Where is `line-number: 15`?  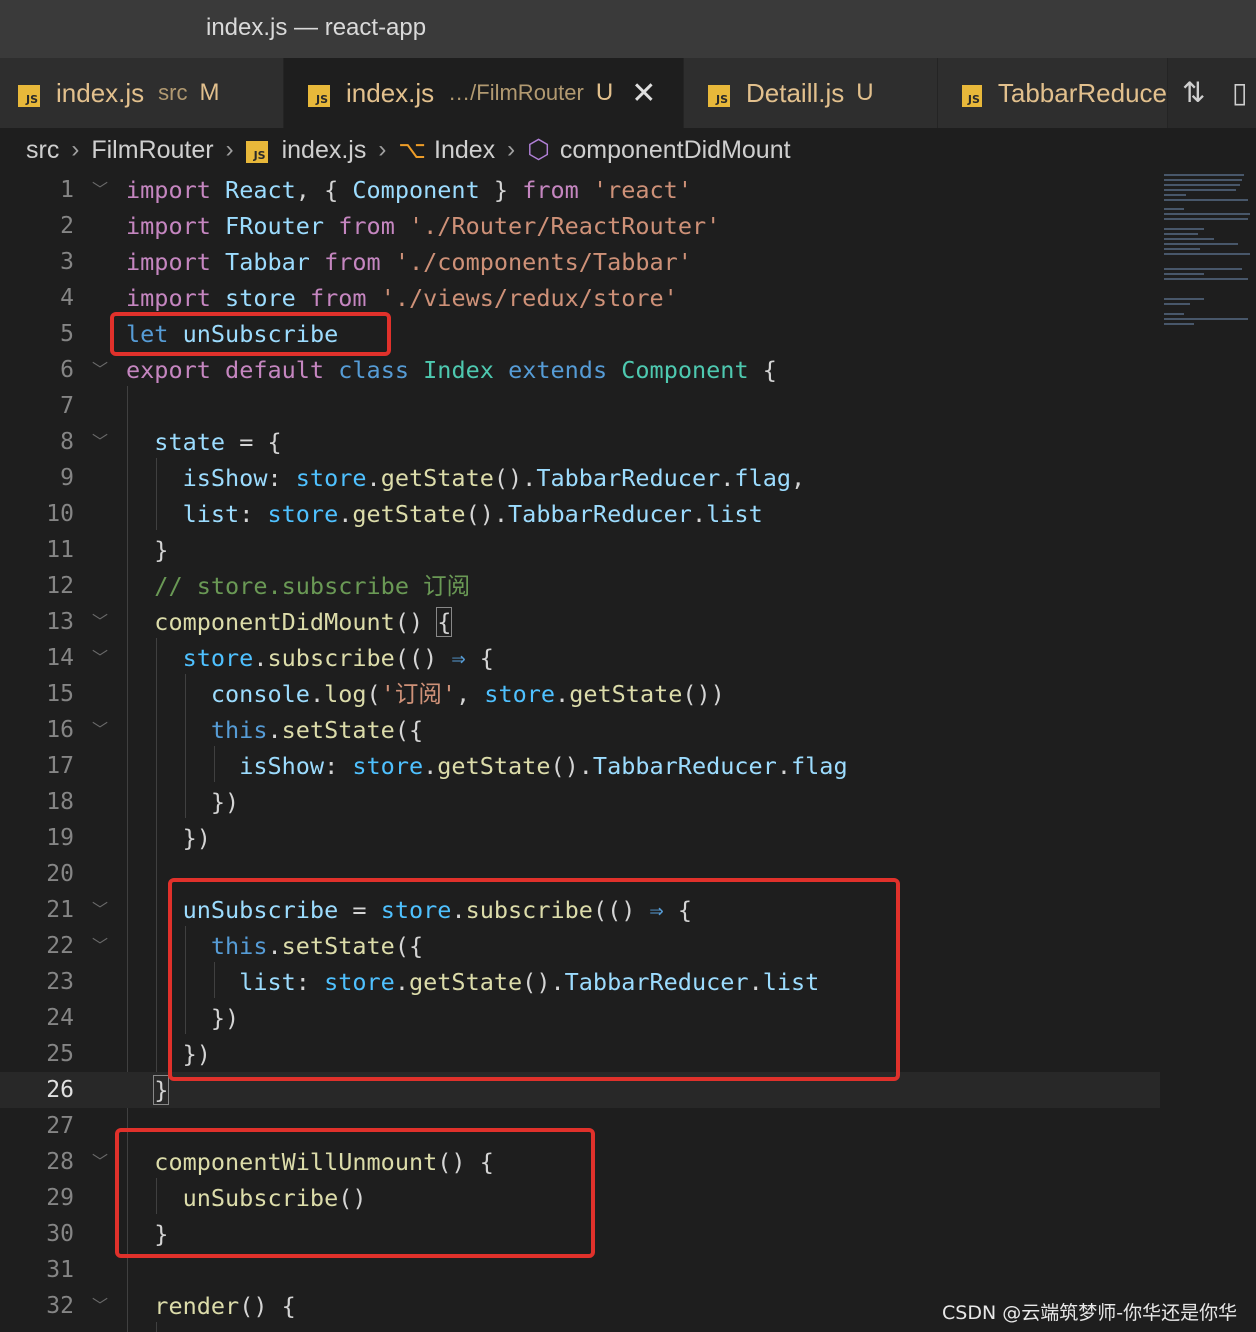
line-number: 15 is located at coordinates (60, 694).